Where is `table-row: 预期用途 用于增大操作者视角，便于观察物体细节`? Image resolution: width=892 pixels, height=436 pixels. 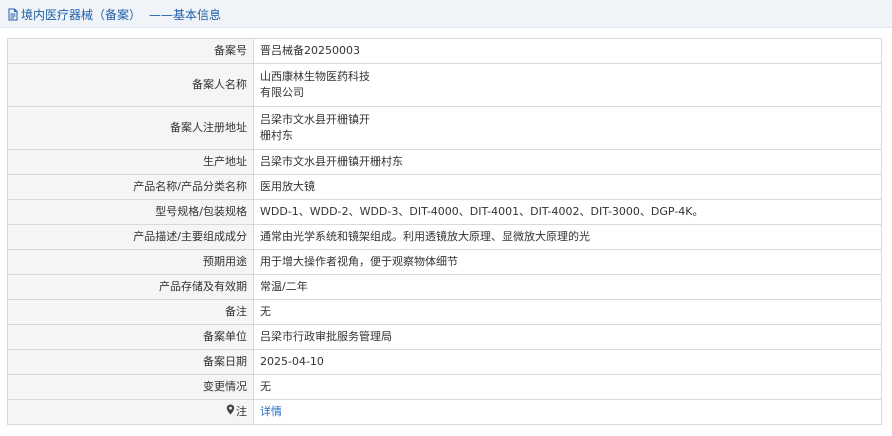 table-row: 预期用途 用于增大操作者视角，便于观察物体细节 is located at coordinates (444, 262).